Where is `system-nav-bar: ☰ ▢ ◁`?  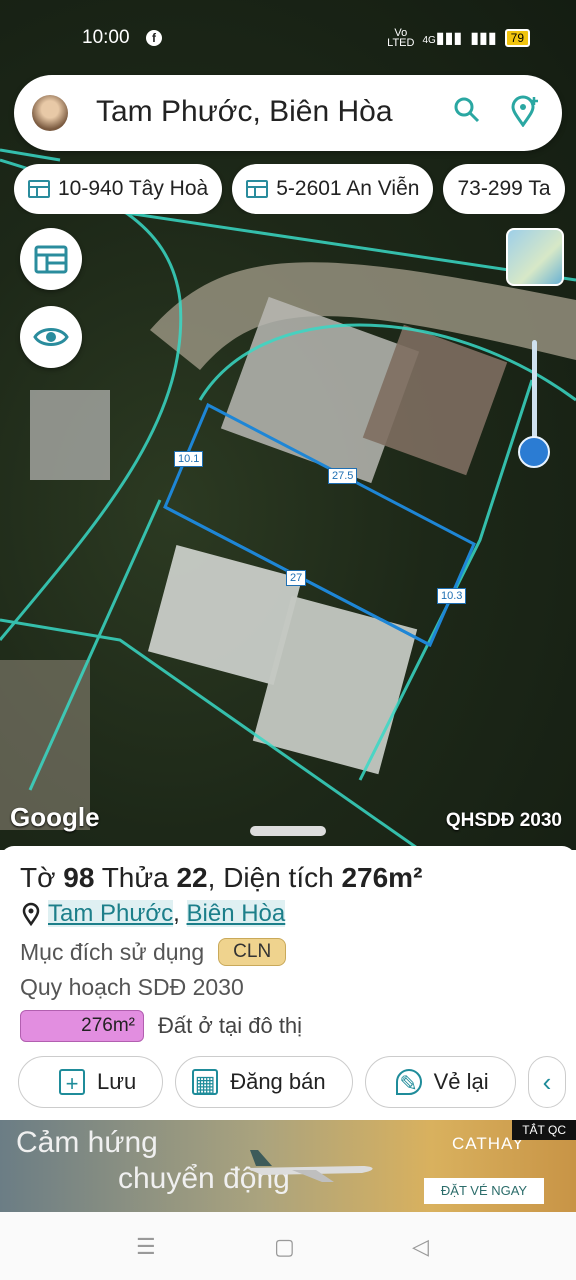 system-nav-bar: ☰ ▢ ◁ is located at coordinates (288, 1246).